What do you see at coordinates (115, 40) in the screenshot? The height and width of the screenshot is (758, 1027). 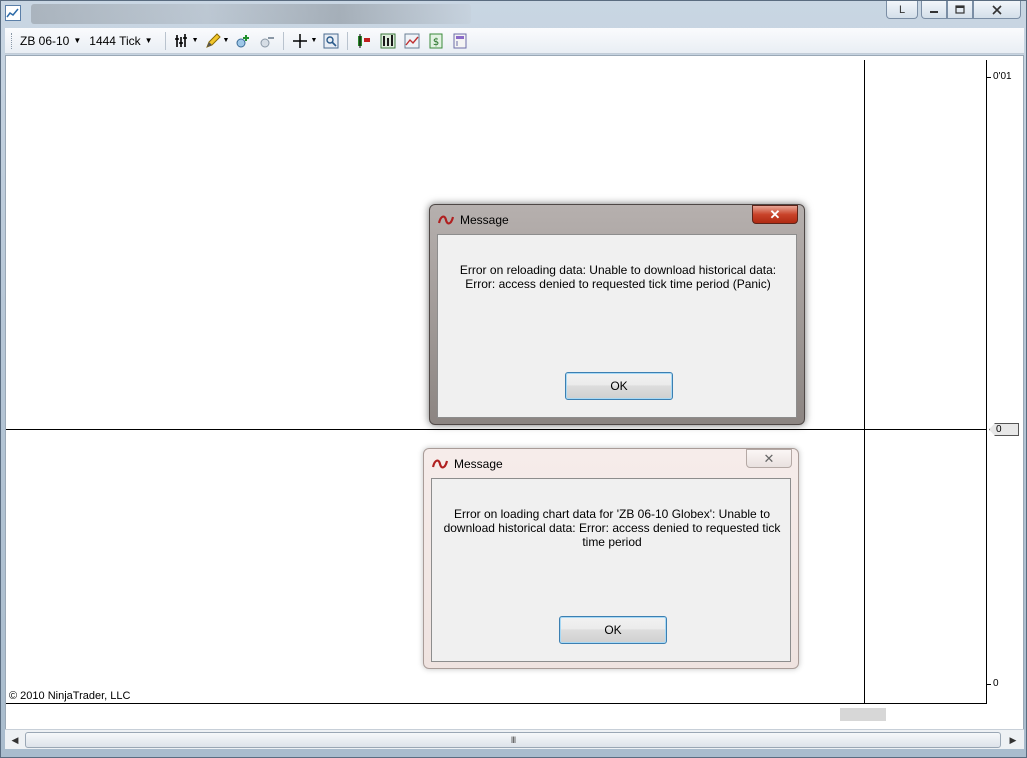 I see `interval-label: 1444 Tick` at bounding box center [115, 40].